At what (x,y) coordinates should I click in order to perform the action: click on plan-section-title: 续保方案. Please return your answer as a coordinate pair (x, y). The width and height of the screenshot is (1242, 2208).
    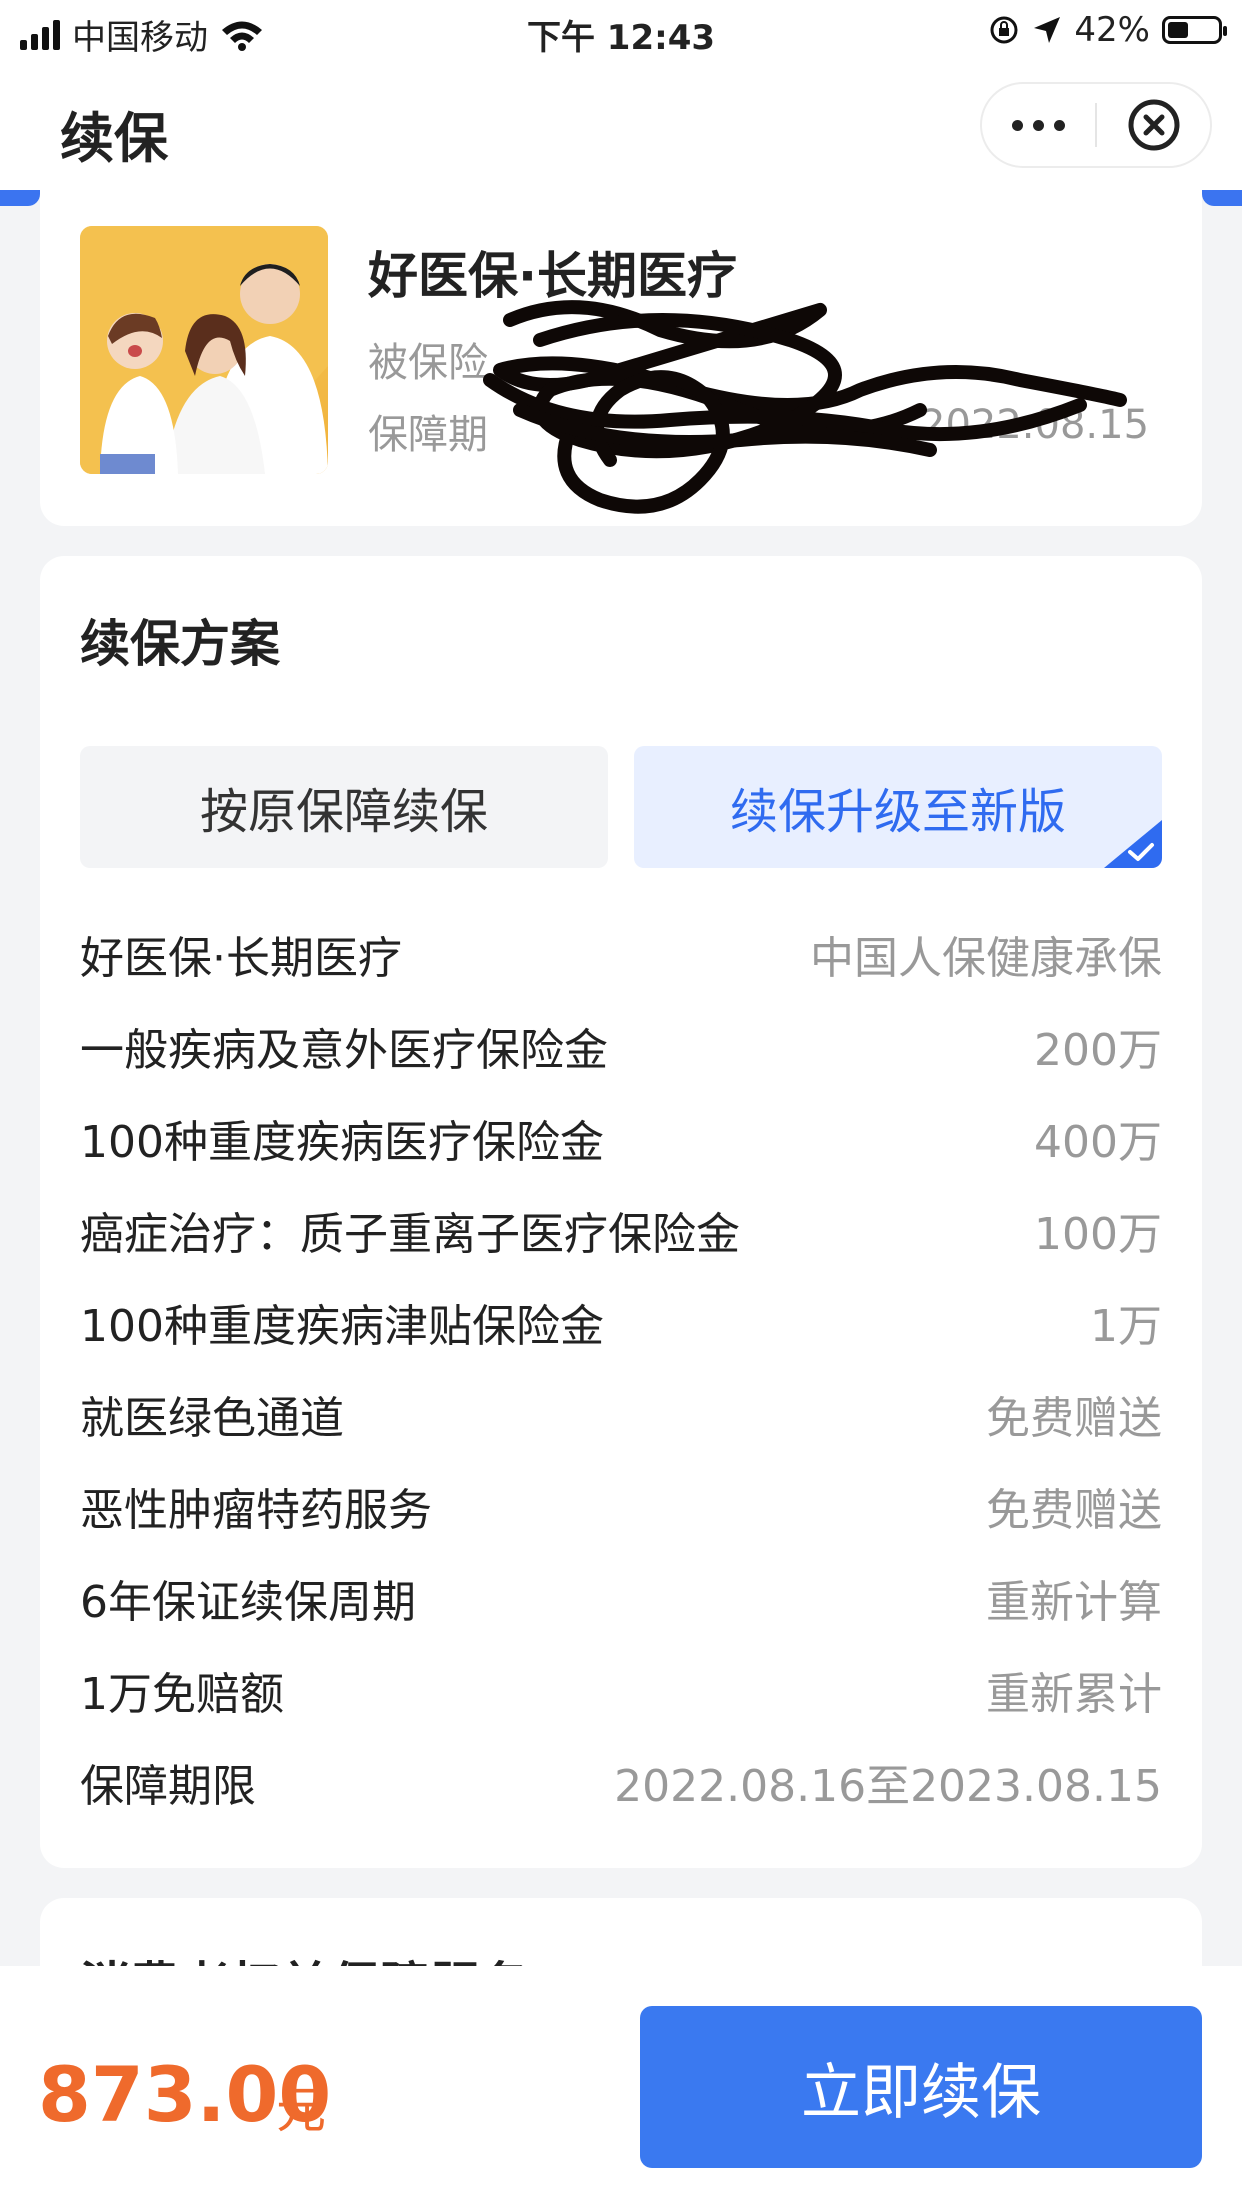
    Looking at the image, I should click on (180, 644).